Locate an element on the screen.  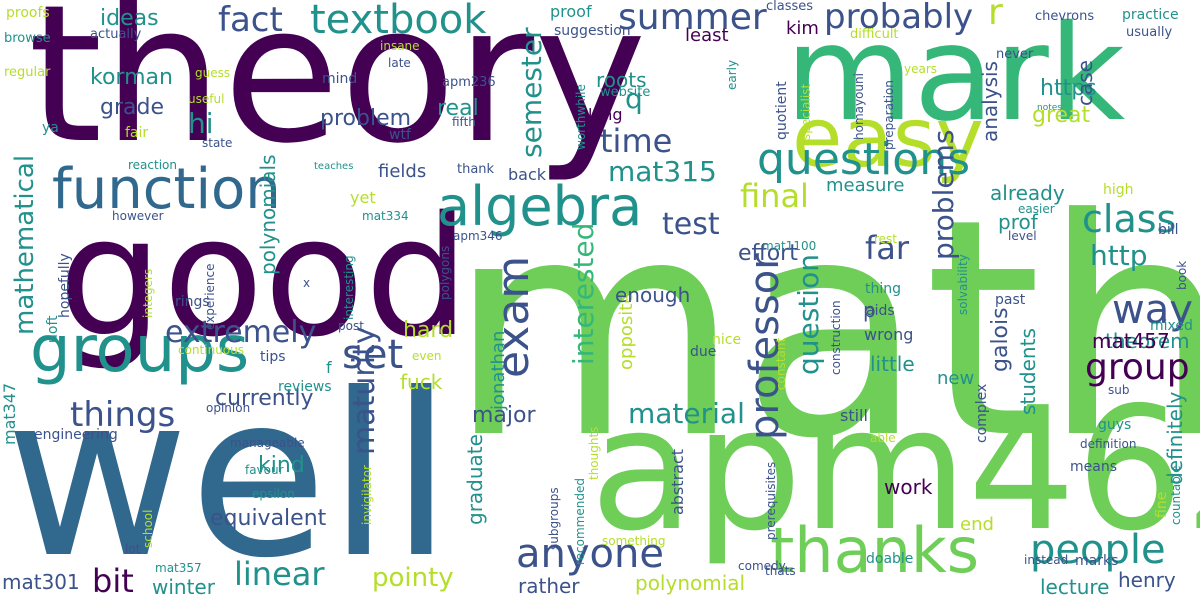
word-p: p is located at coordinates (869, 310).